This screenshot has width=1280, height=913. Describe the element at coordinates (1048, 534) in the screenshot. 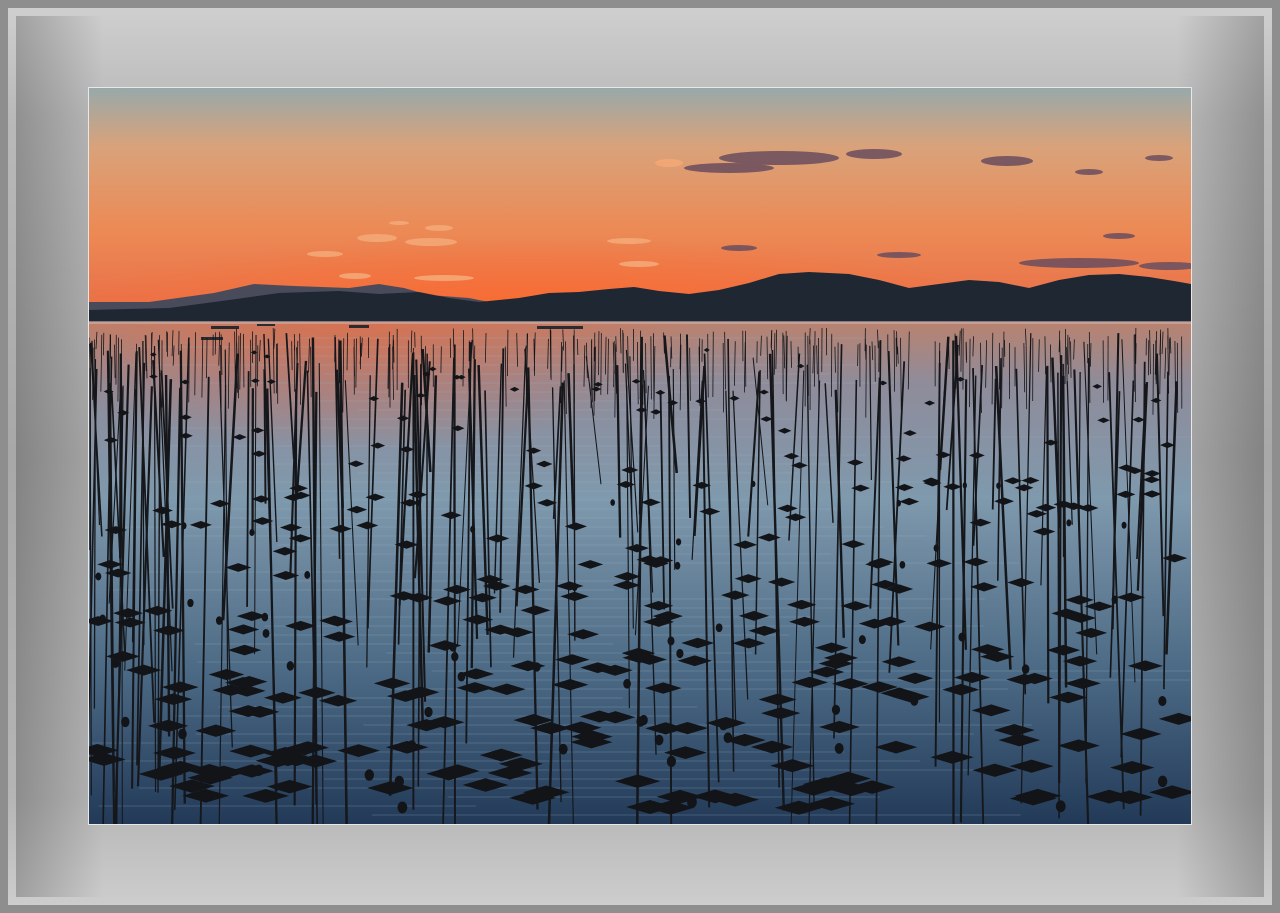

I see `farm-pole` at that location.